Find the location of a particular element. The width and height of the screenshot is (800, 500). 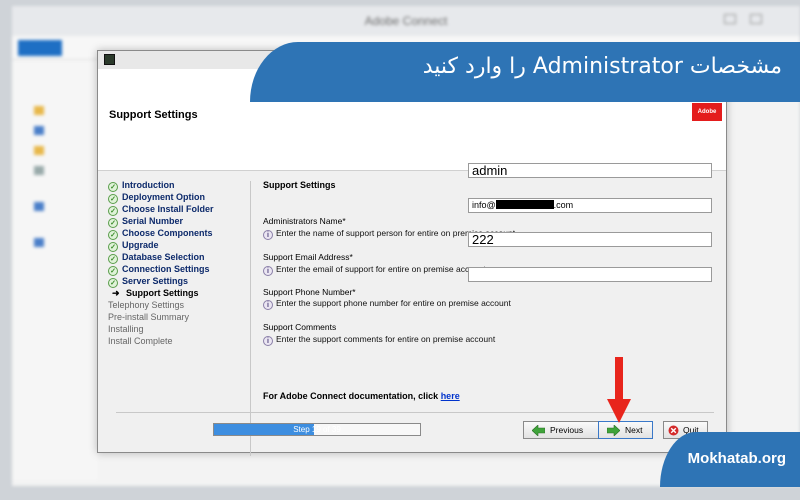

step-choose-components: ✓ Choose Components is located at coordinates (178, 233).